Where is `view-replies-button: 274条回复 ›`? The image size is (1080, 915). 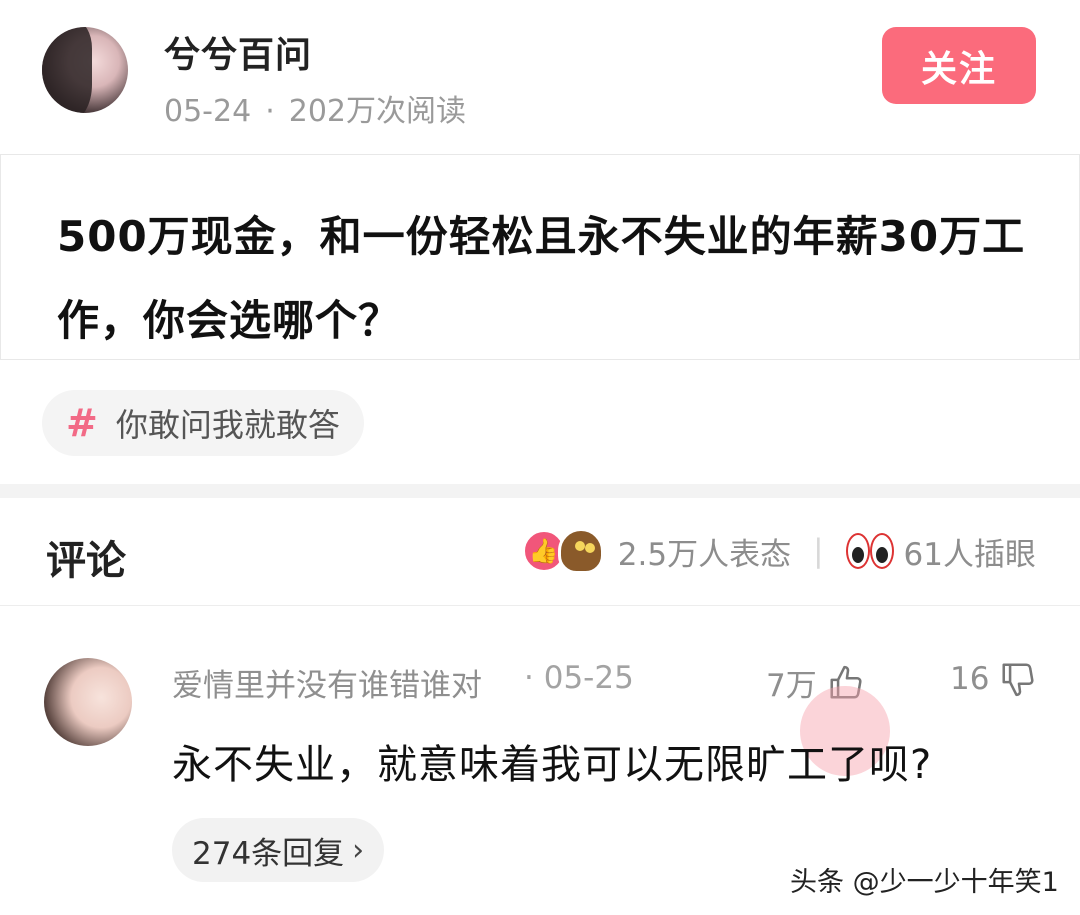 view-replies-button: 274条回复 › is located at coordinates (278, 850).